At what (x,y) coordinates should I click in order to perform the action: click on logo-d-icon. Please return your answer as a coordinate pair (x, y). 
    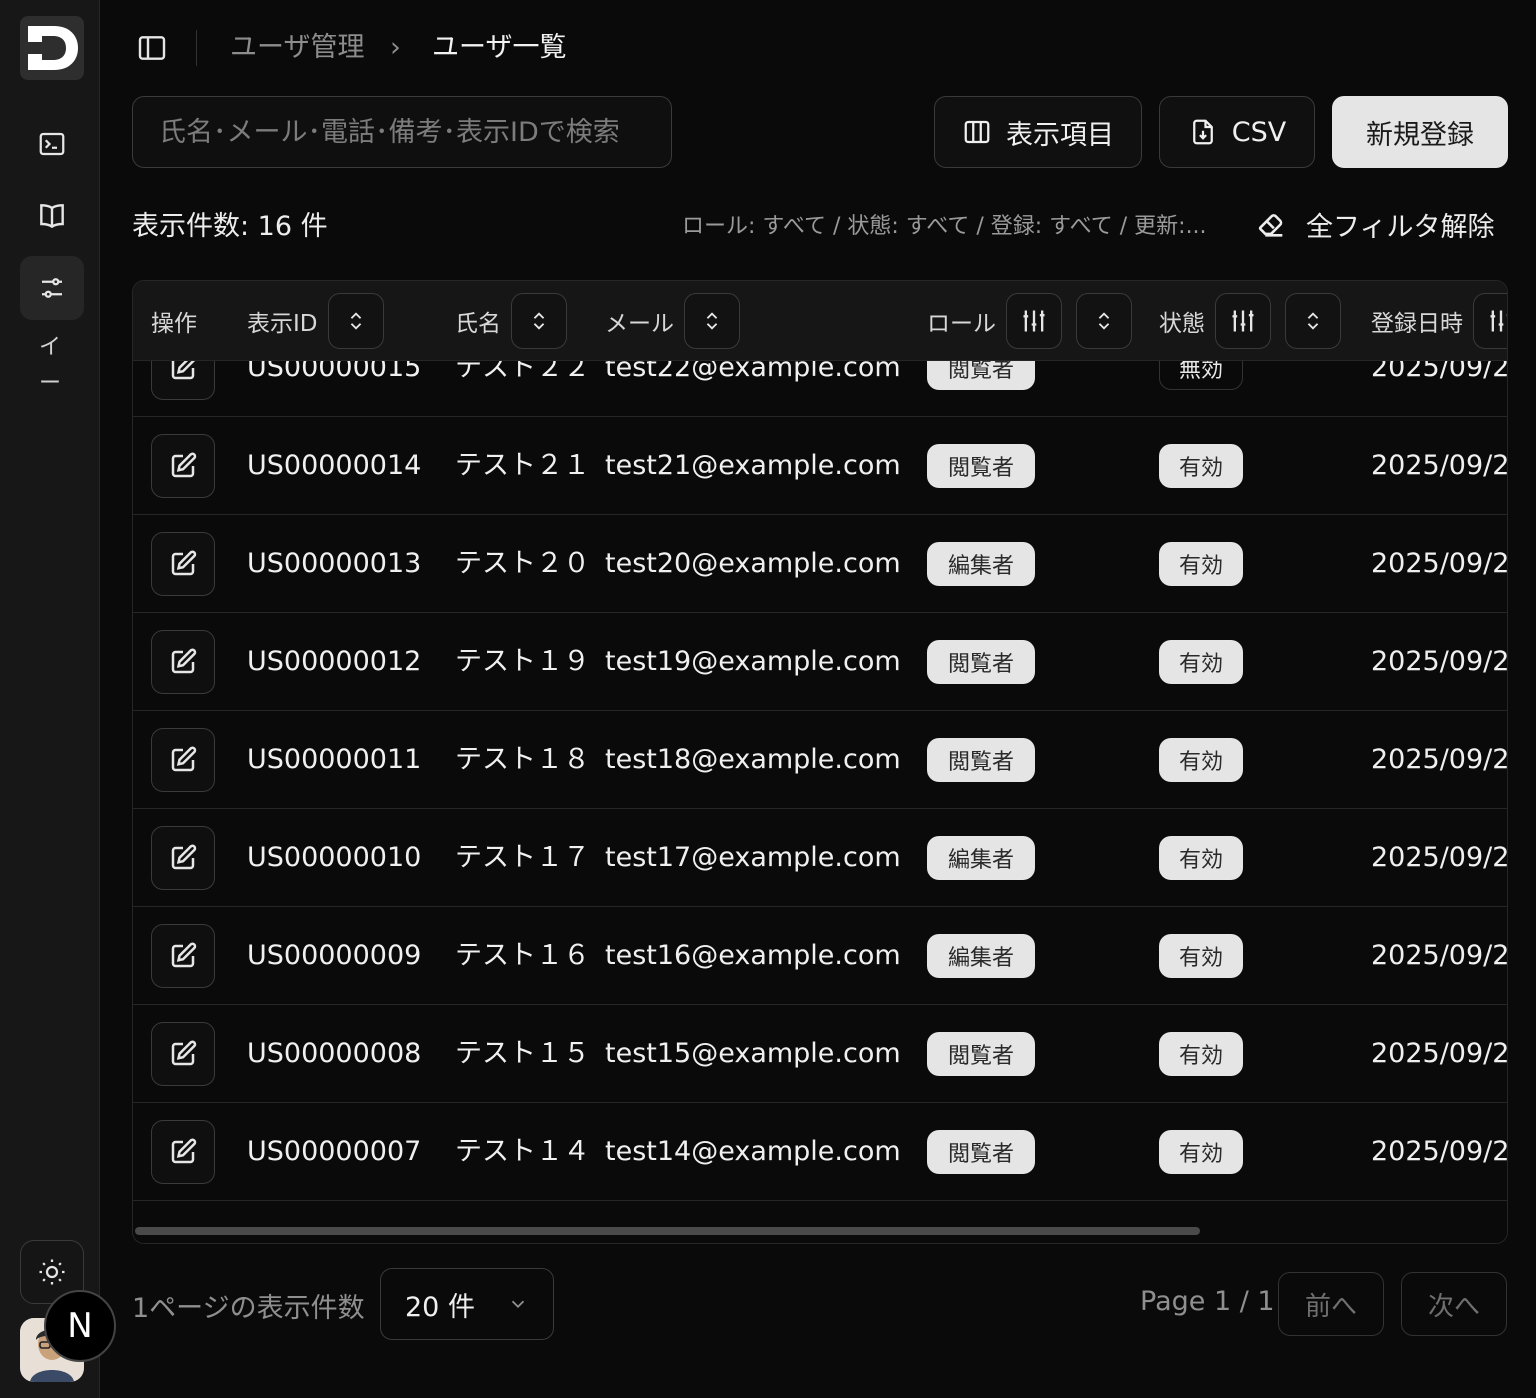
    Looking at the image, I should click on (53, 48).